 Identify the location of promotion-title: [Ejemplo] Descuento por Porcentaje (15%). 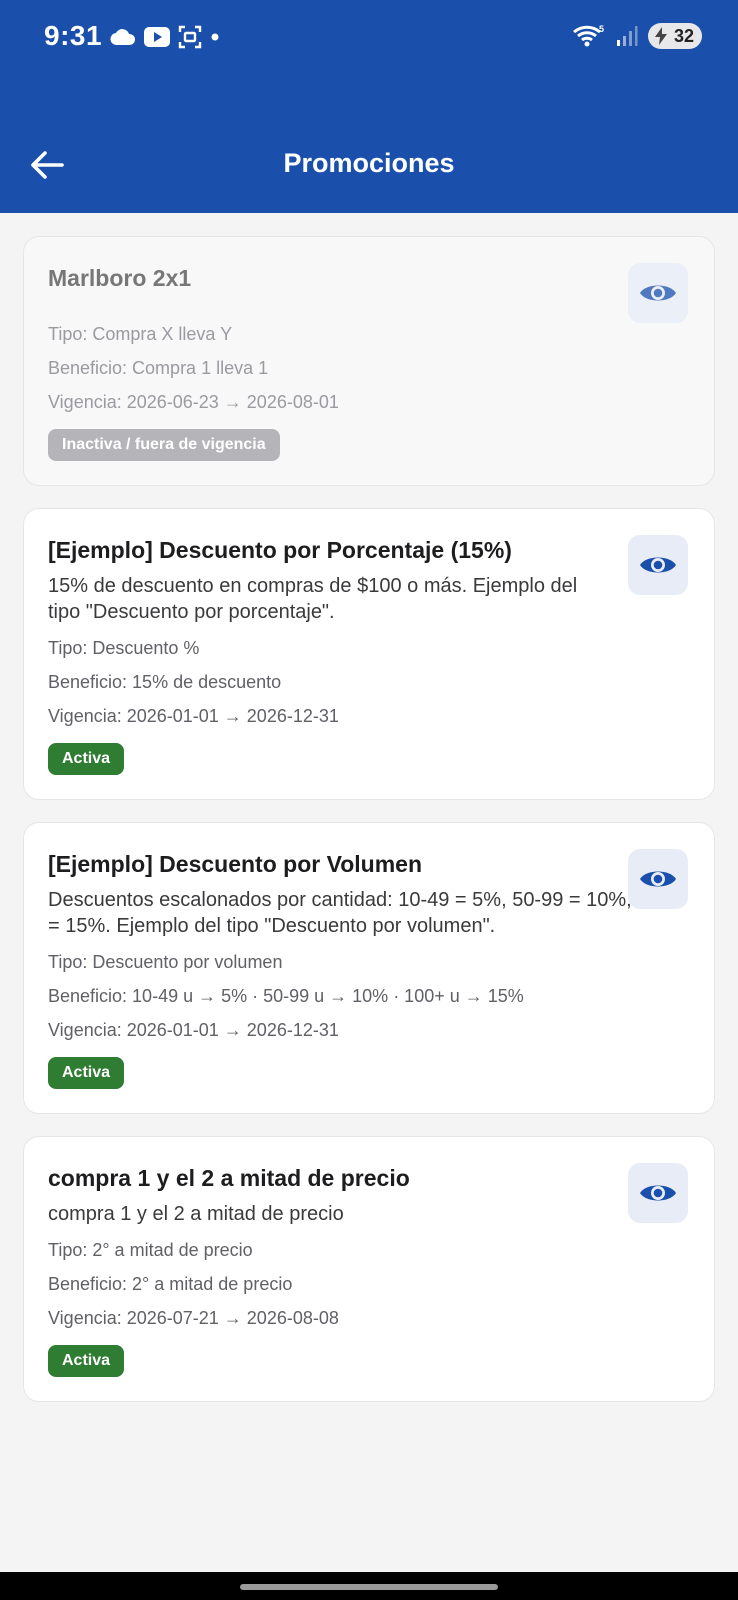
(280, 550).